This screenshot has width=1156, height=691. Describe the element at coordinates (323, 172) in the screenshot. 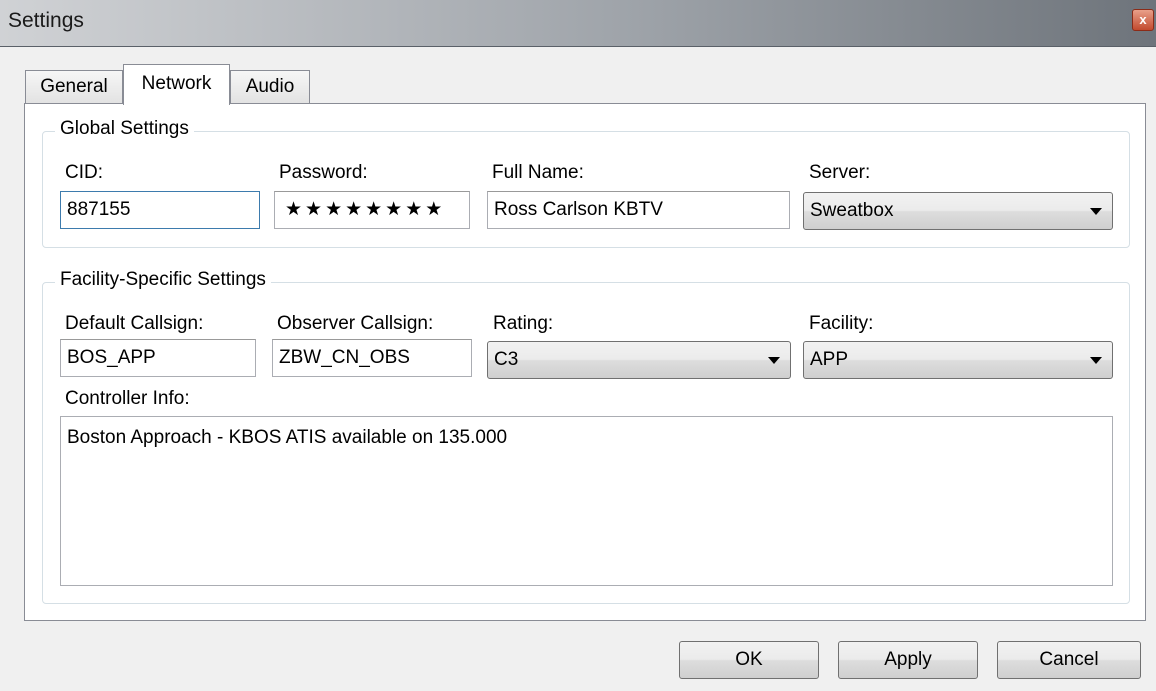

I see `password-label: Password:` at that location.